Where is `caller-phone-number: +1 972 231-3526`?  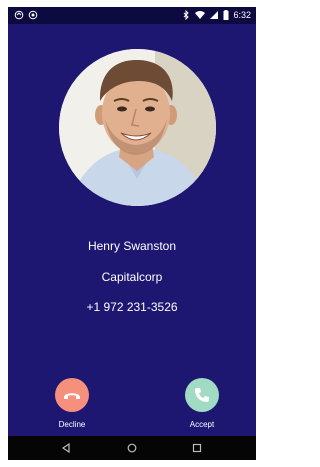 caller-phone-number: +1 972 231-3526 is located at coordinates (132, 307).